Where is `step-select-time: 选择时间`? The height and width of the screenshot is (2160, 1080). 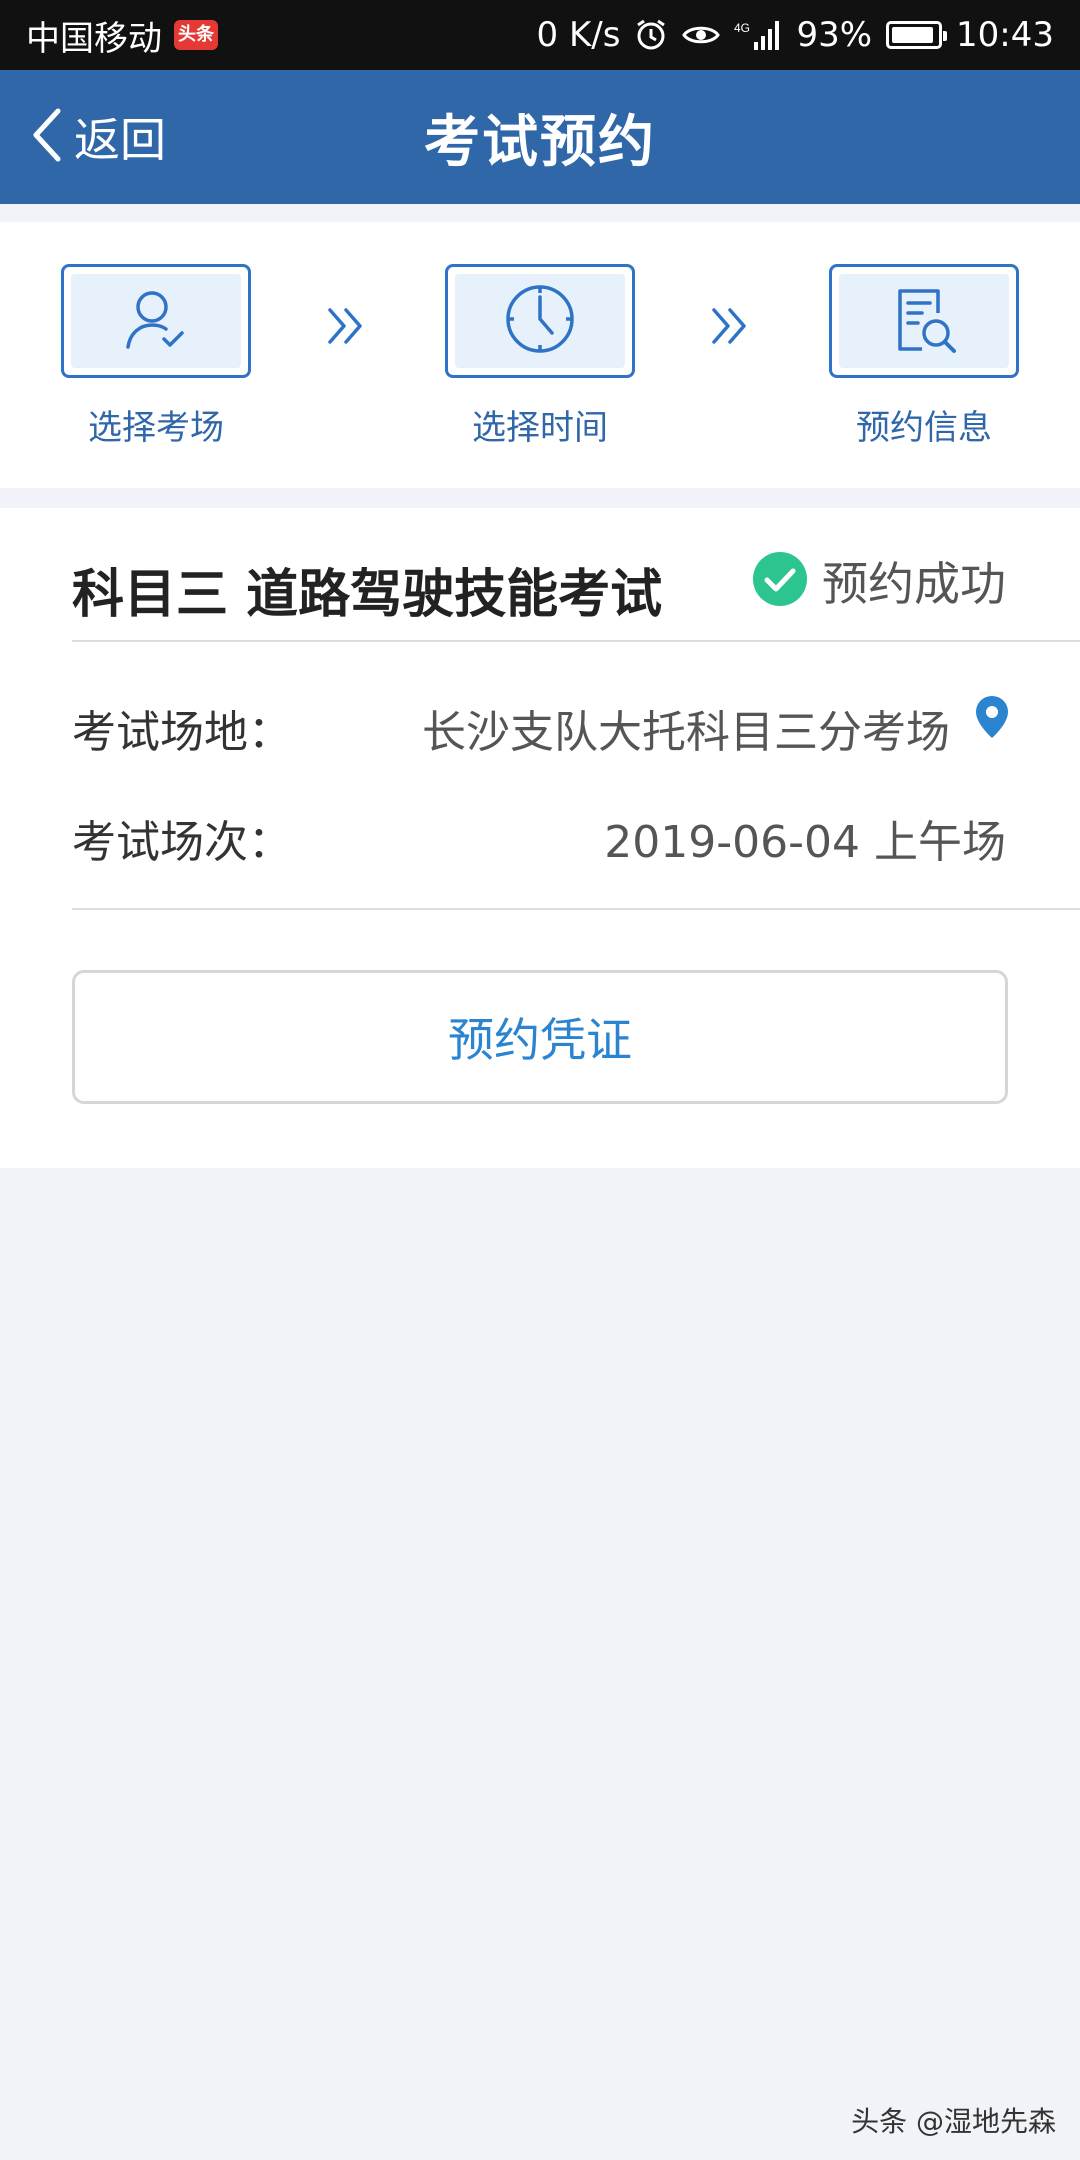 step-select-time: 选择时间 is located at coordinates (540, 356).